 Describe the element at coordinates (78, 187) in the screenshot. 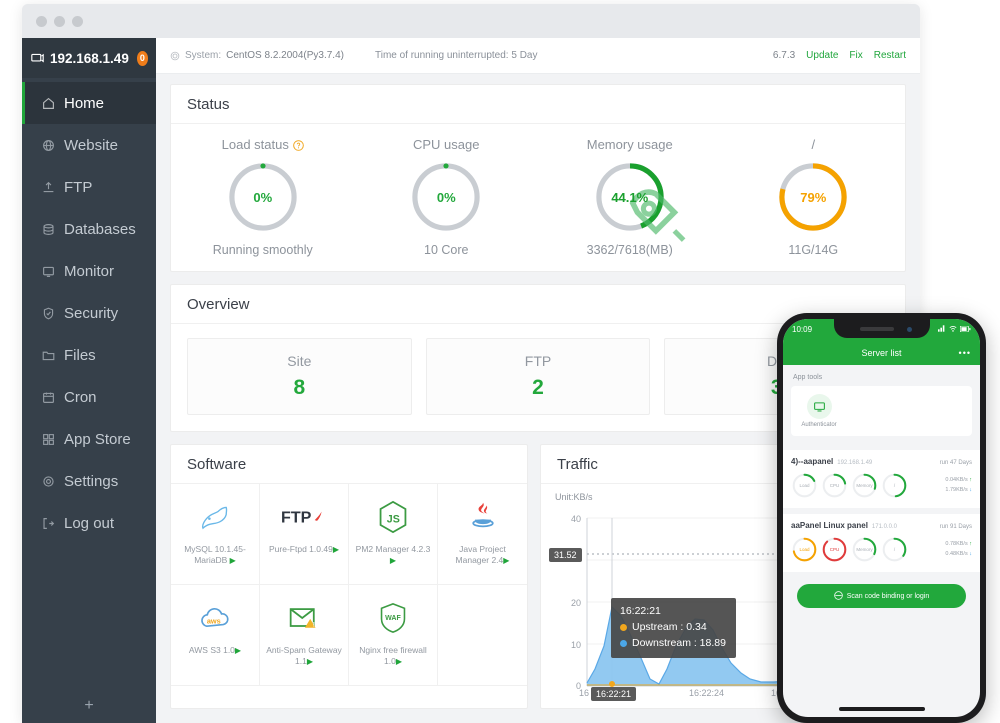

I see `sidebar-item-label: FTP` at that location.